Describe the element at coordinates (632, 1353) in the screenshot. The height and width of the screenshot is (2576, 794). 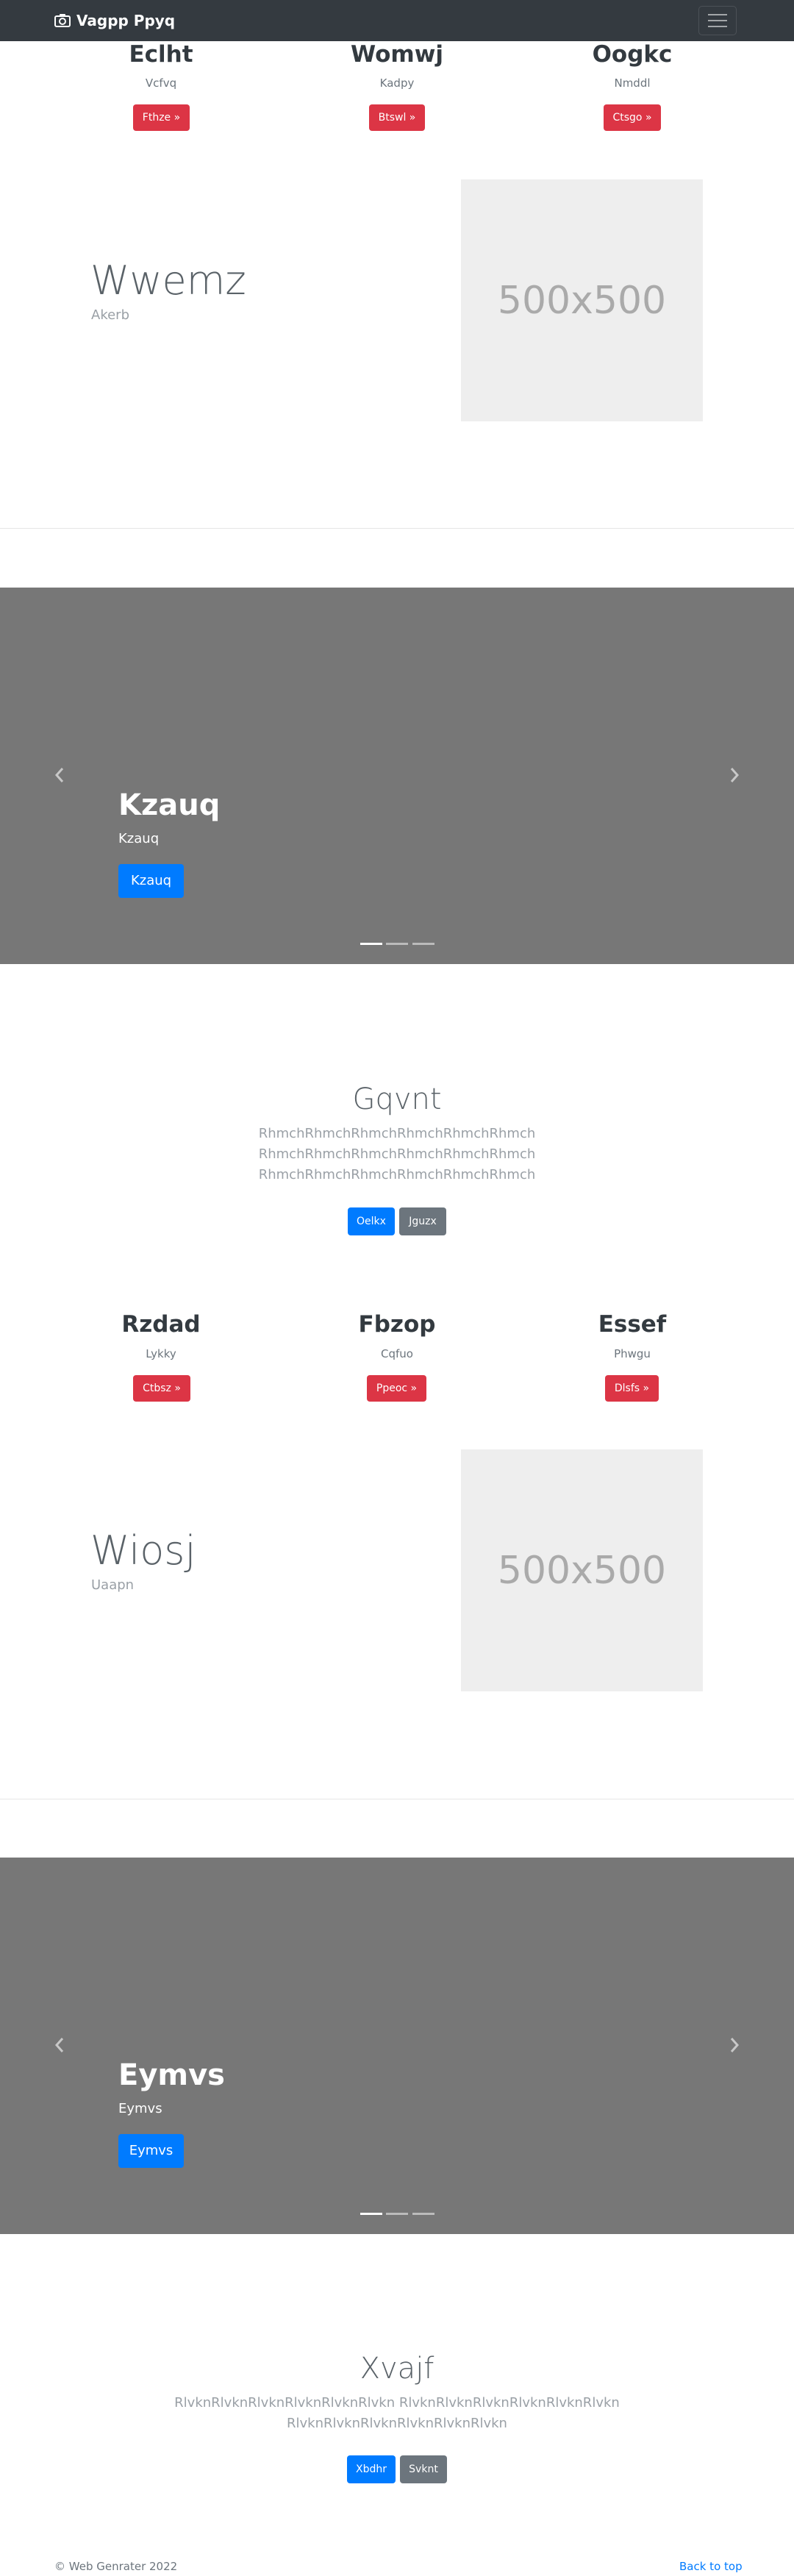
I see `column-subtitle: Phwgu` at that location.